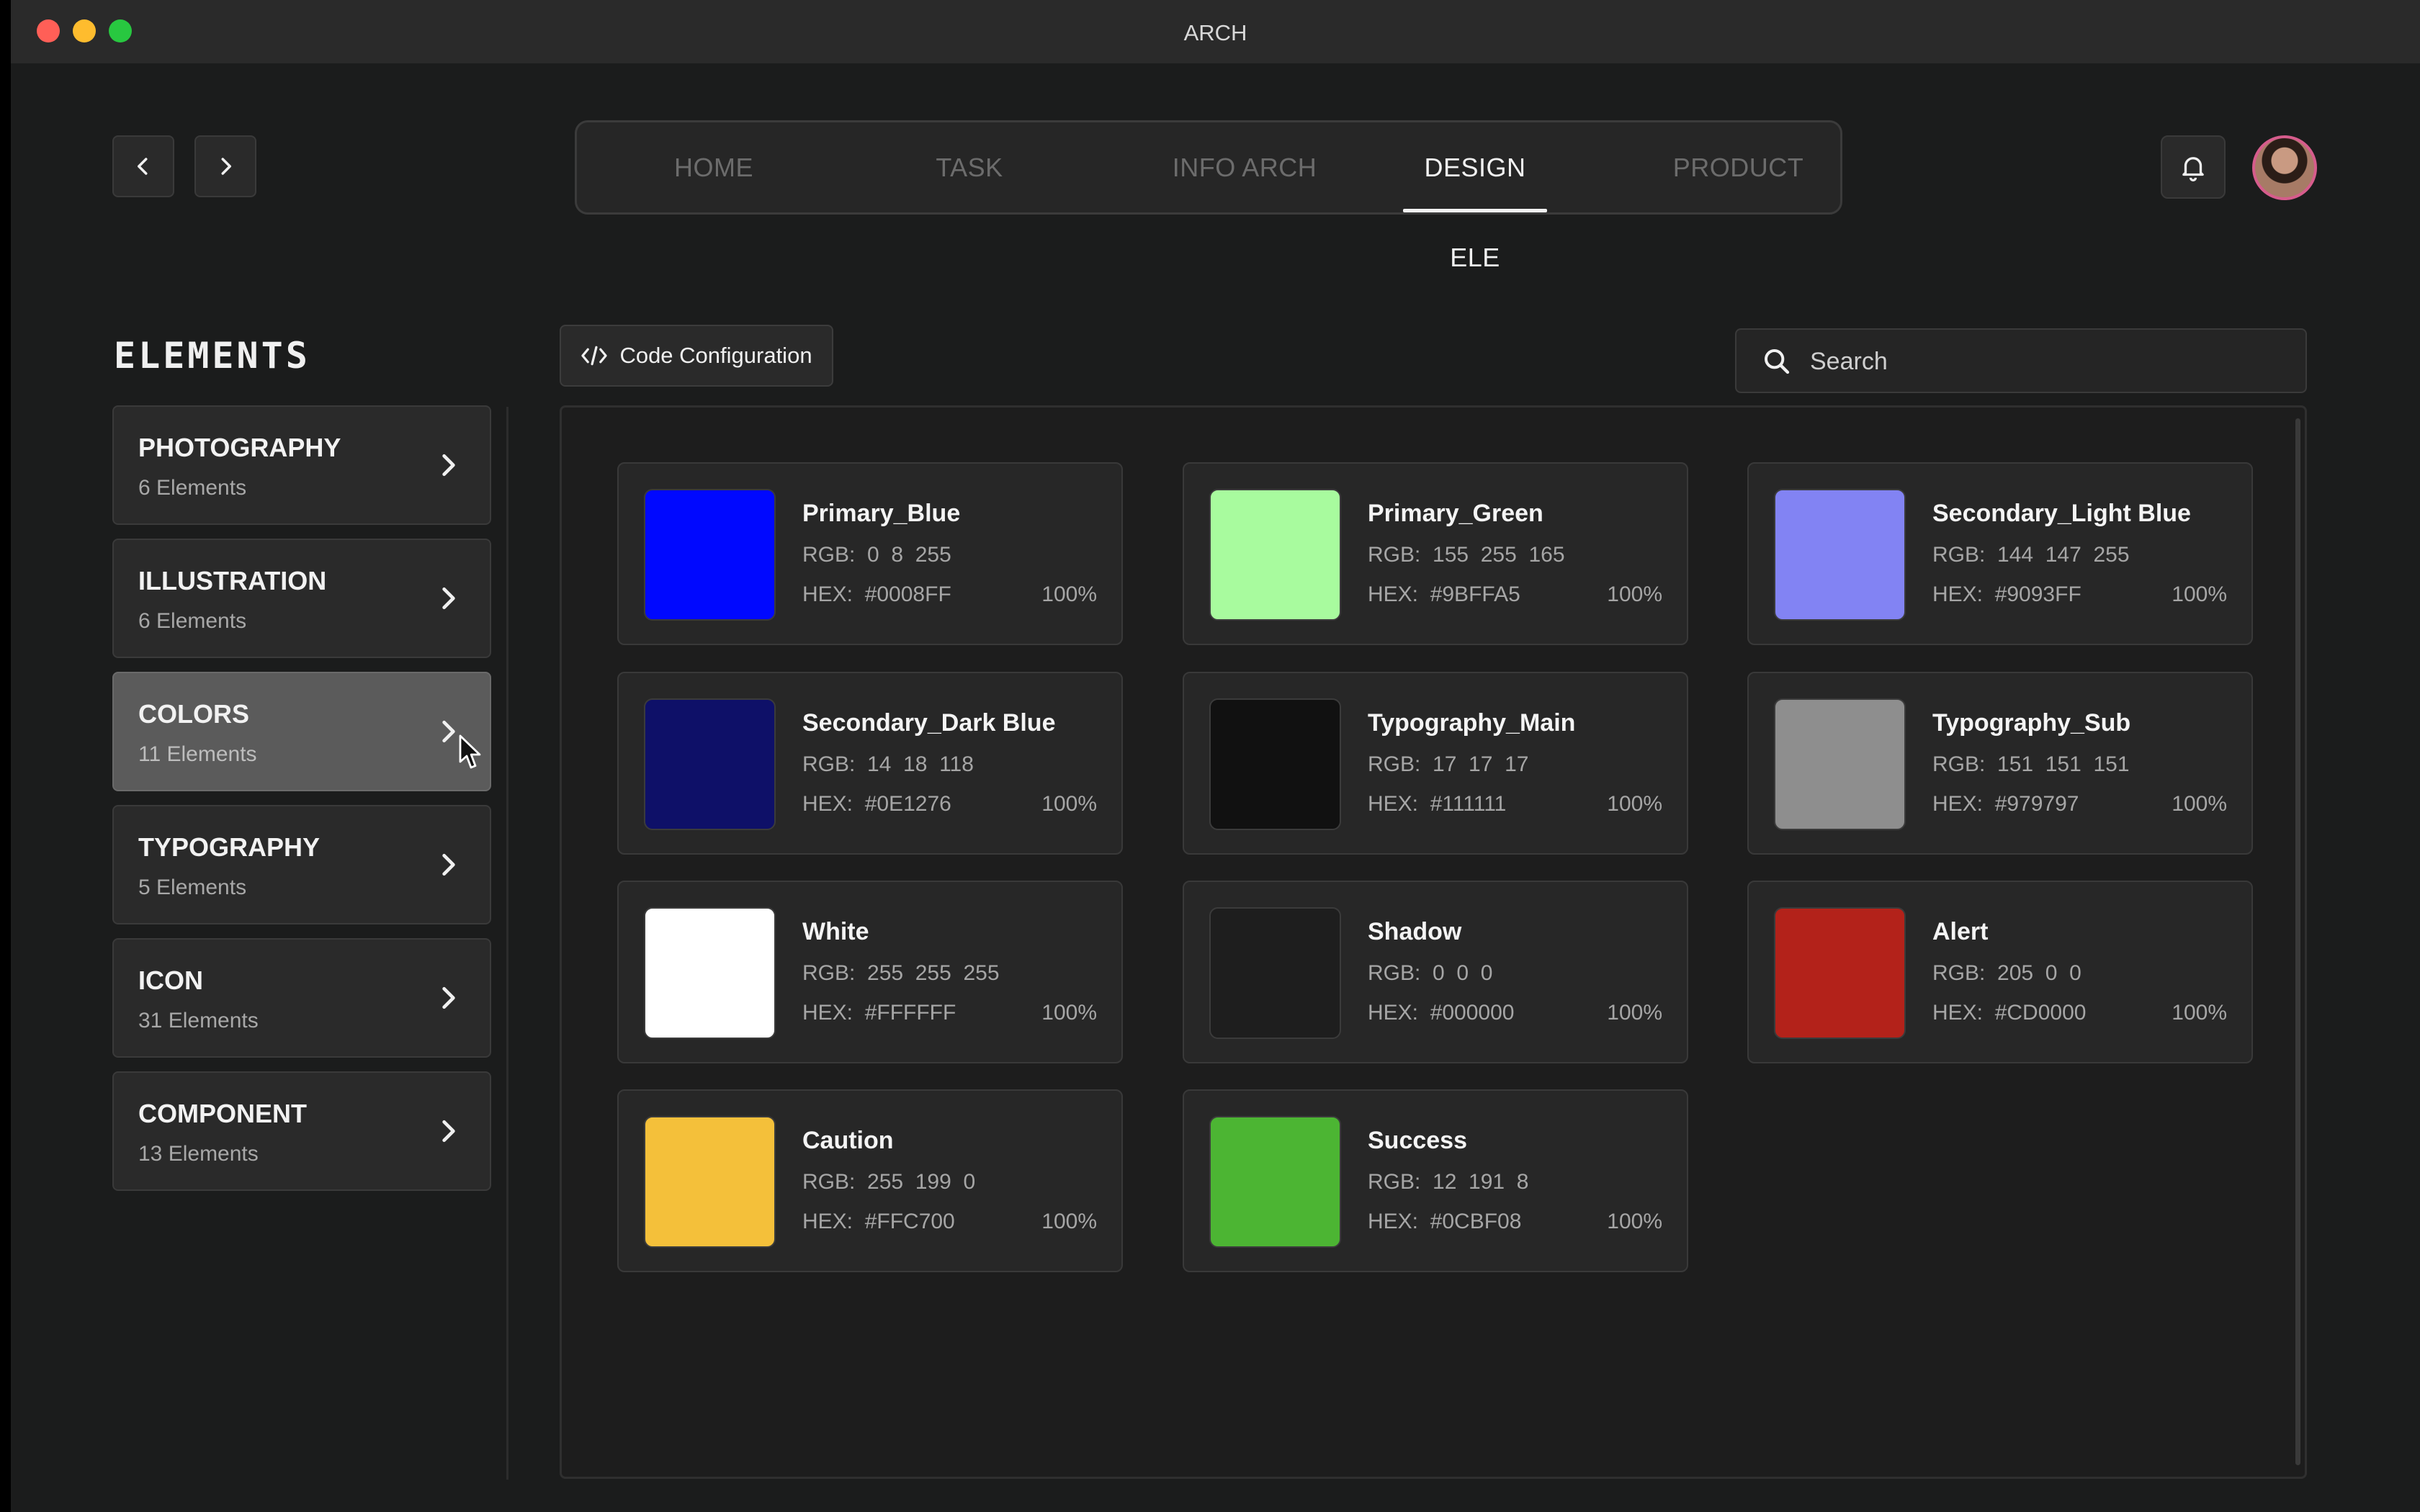 This screenshot has height=1512, width=2420. I want to click on sidebar-item-typography: TYPOGRAPHY 5 Elements, so click(301, 864).